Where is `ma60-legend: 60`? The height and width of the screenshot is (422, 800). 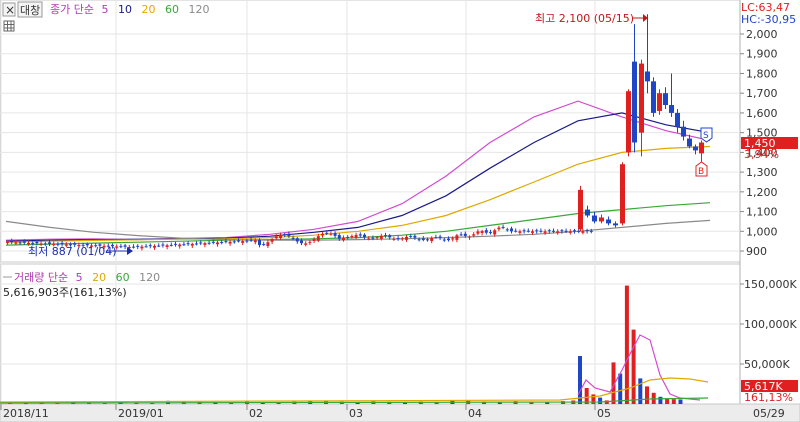 ma60-legend: 60 is located at coordinates (172, 9).